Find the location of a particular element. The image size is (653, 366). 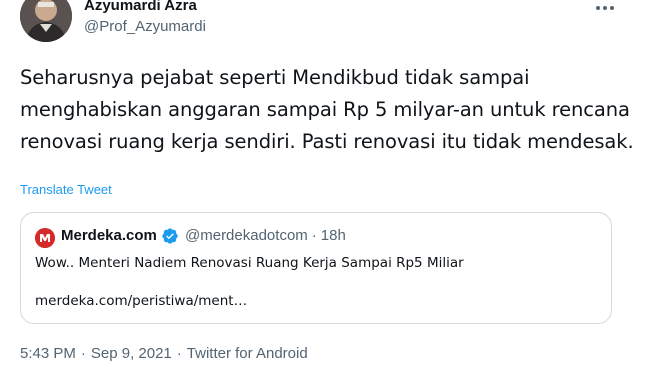

avatar-image is located at coordinates (46, 21).